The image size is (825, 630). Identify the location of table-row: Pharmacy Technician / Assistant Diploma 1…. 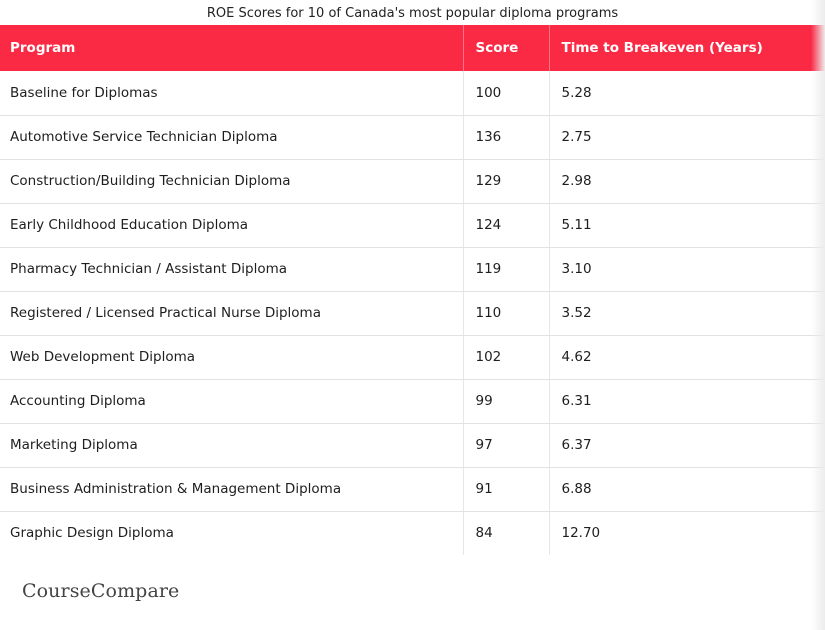
(412, 269).